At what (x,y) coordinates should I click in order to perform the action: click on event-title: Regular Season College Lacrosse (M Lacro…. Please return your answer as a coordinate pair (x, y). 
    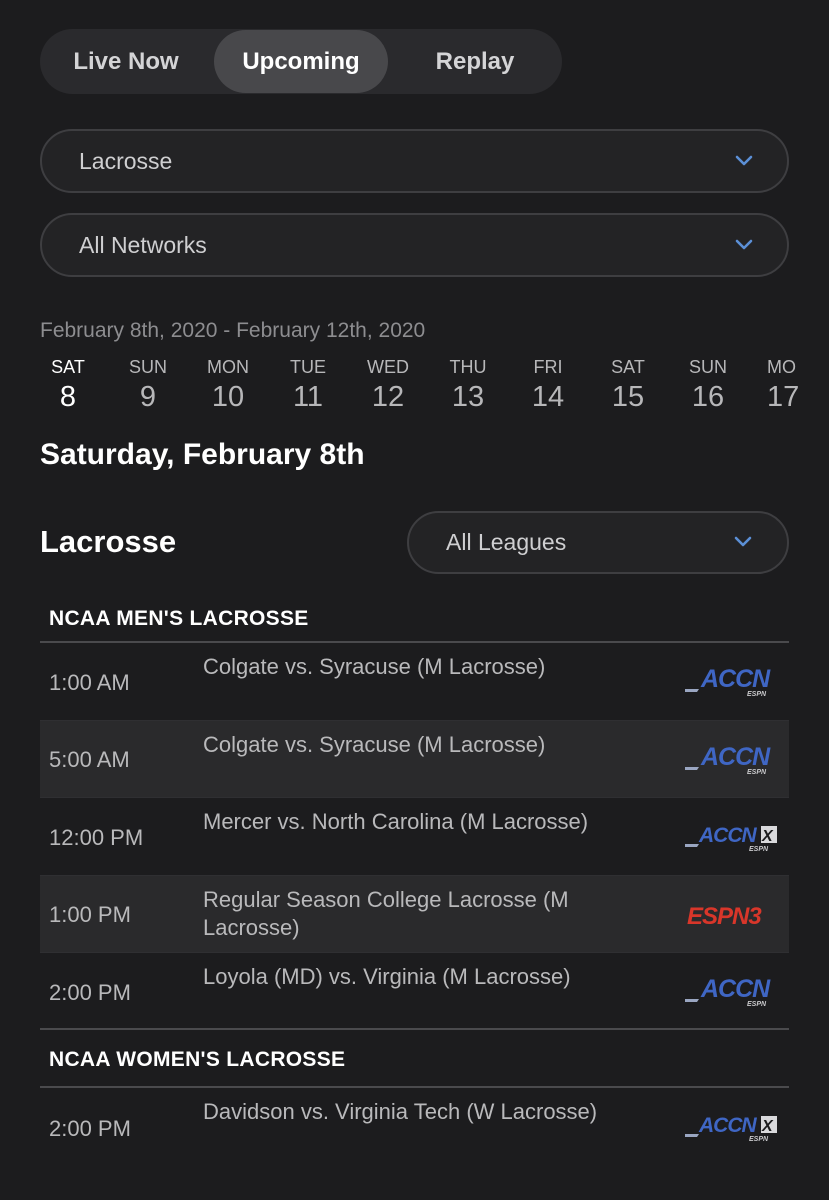
    Looking at the image, I should click on (386, 913).